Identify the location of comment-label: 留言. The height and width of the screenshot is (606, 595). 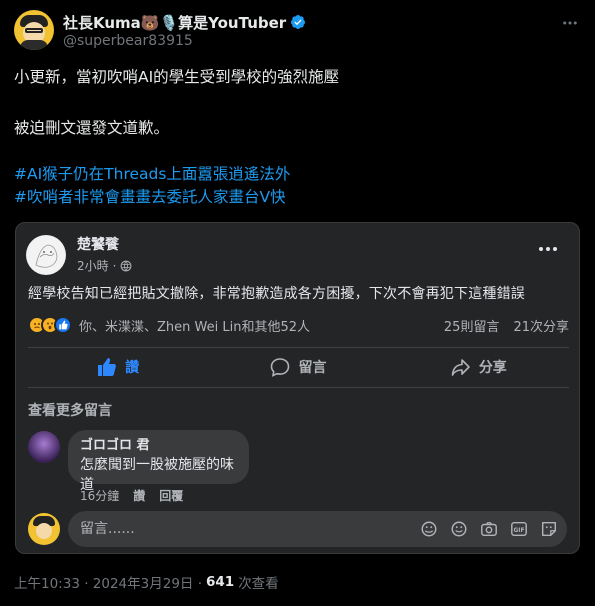
(312, 368).